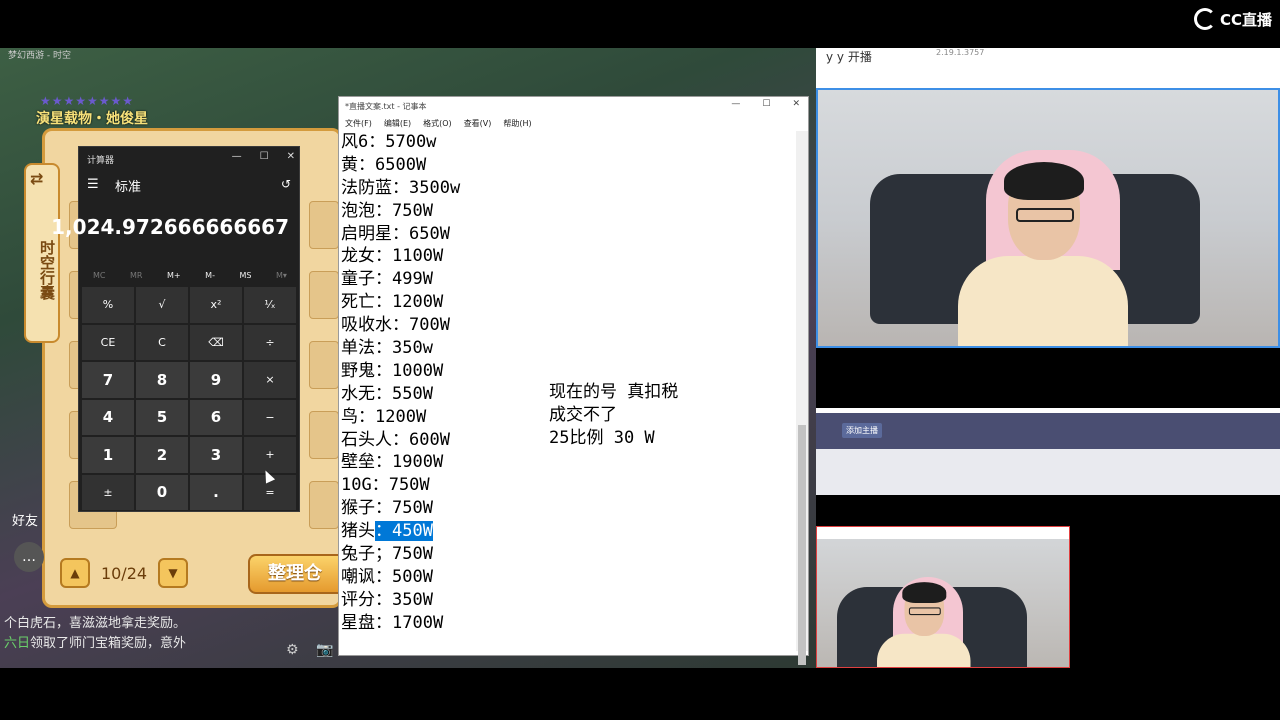 Image resolution: width=1280 pixels, height=720 pixels. What do you see at coordinates (397, 123) in the screenshot?
I see `menu-edit: 编辑(E)` at bounding box center [397, 123].